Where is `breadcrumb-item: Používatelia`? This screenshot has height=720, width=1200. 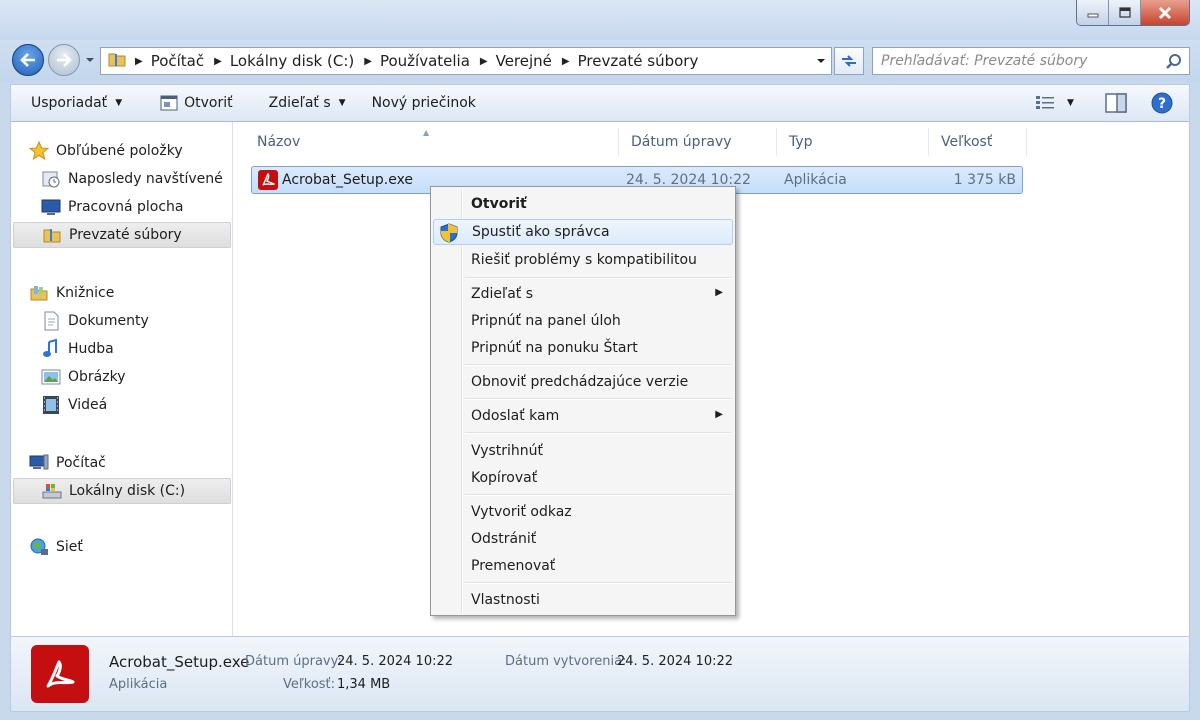 breadcrumb-item: Používatelia is located at coordinates (426, 61).